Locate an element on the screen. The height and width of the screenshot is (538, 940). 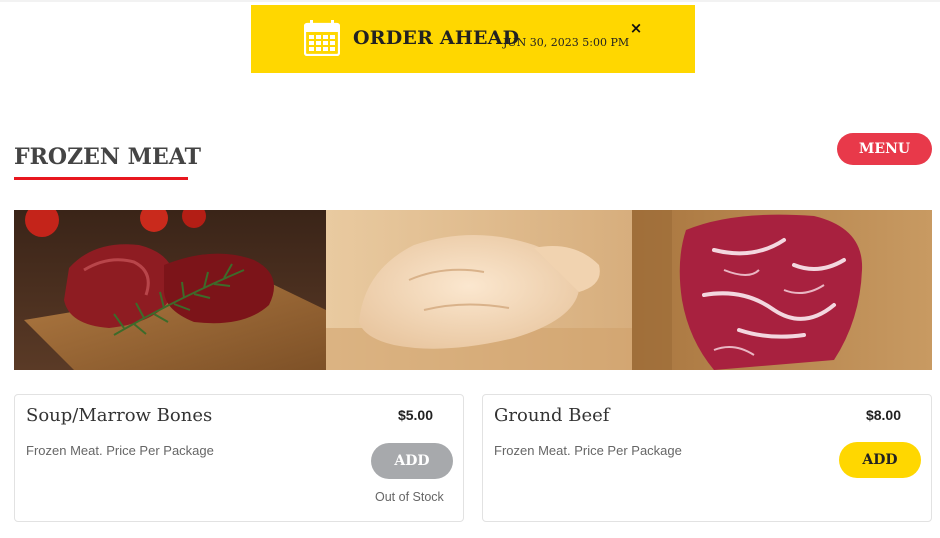
product-price: $5.00 is located at coordinates (415, 415).